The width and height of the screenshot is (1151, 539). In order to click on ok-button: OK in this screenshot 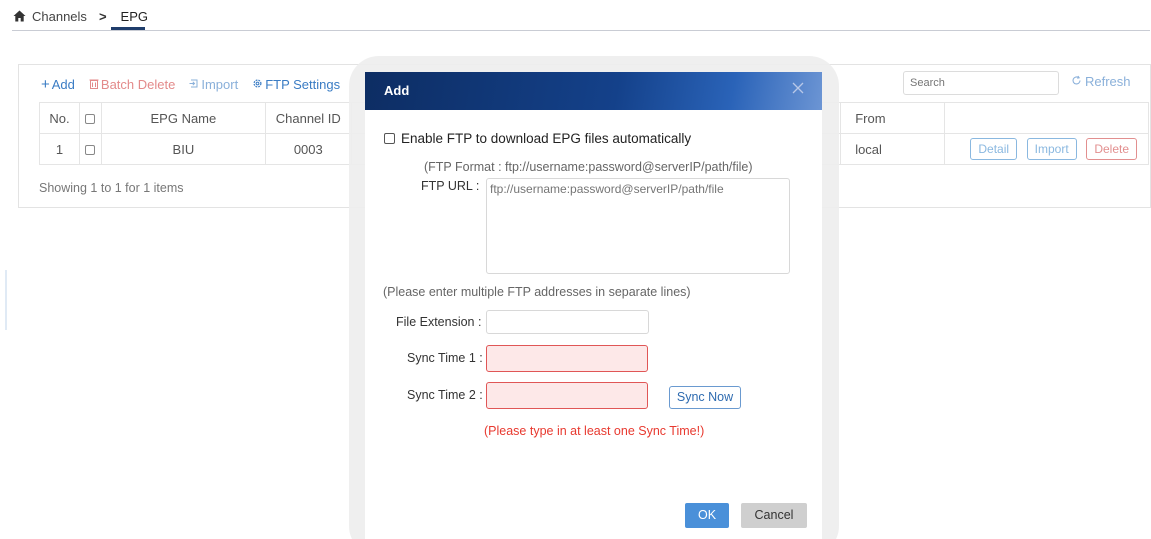, I will do `click(707, 515)`.